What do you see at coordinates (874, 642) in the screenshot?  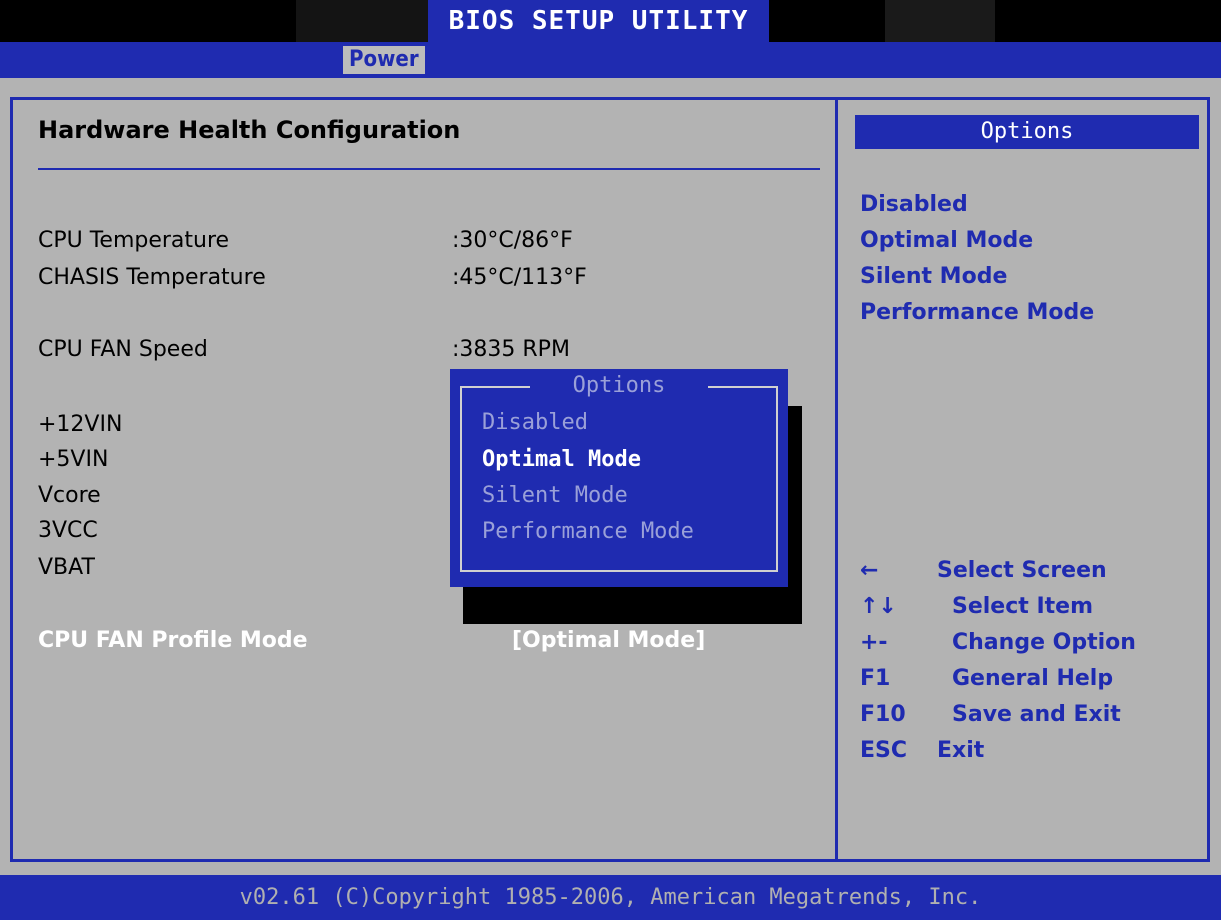 I see `key-change-option: +-` at bounding box center [874, 642].